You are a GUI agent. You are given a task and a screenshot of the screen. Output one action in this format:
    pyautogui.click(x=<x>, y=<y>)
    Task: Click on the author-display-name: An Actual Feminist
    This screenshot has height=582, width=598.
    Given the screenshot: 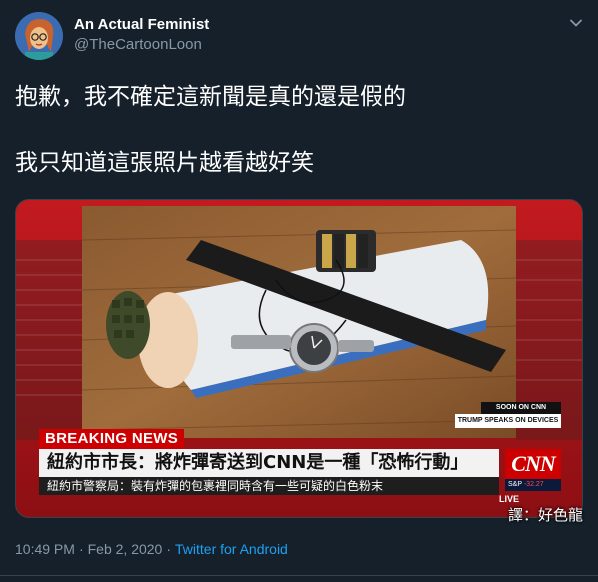 What is the action you would take?
    pyautogui.click(x=141, y=24)
    